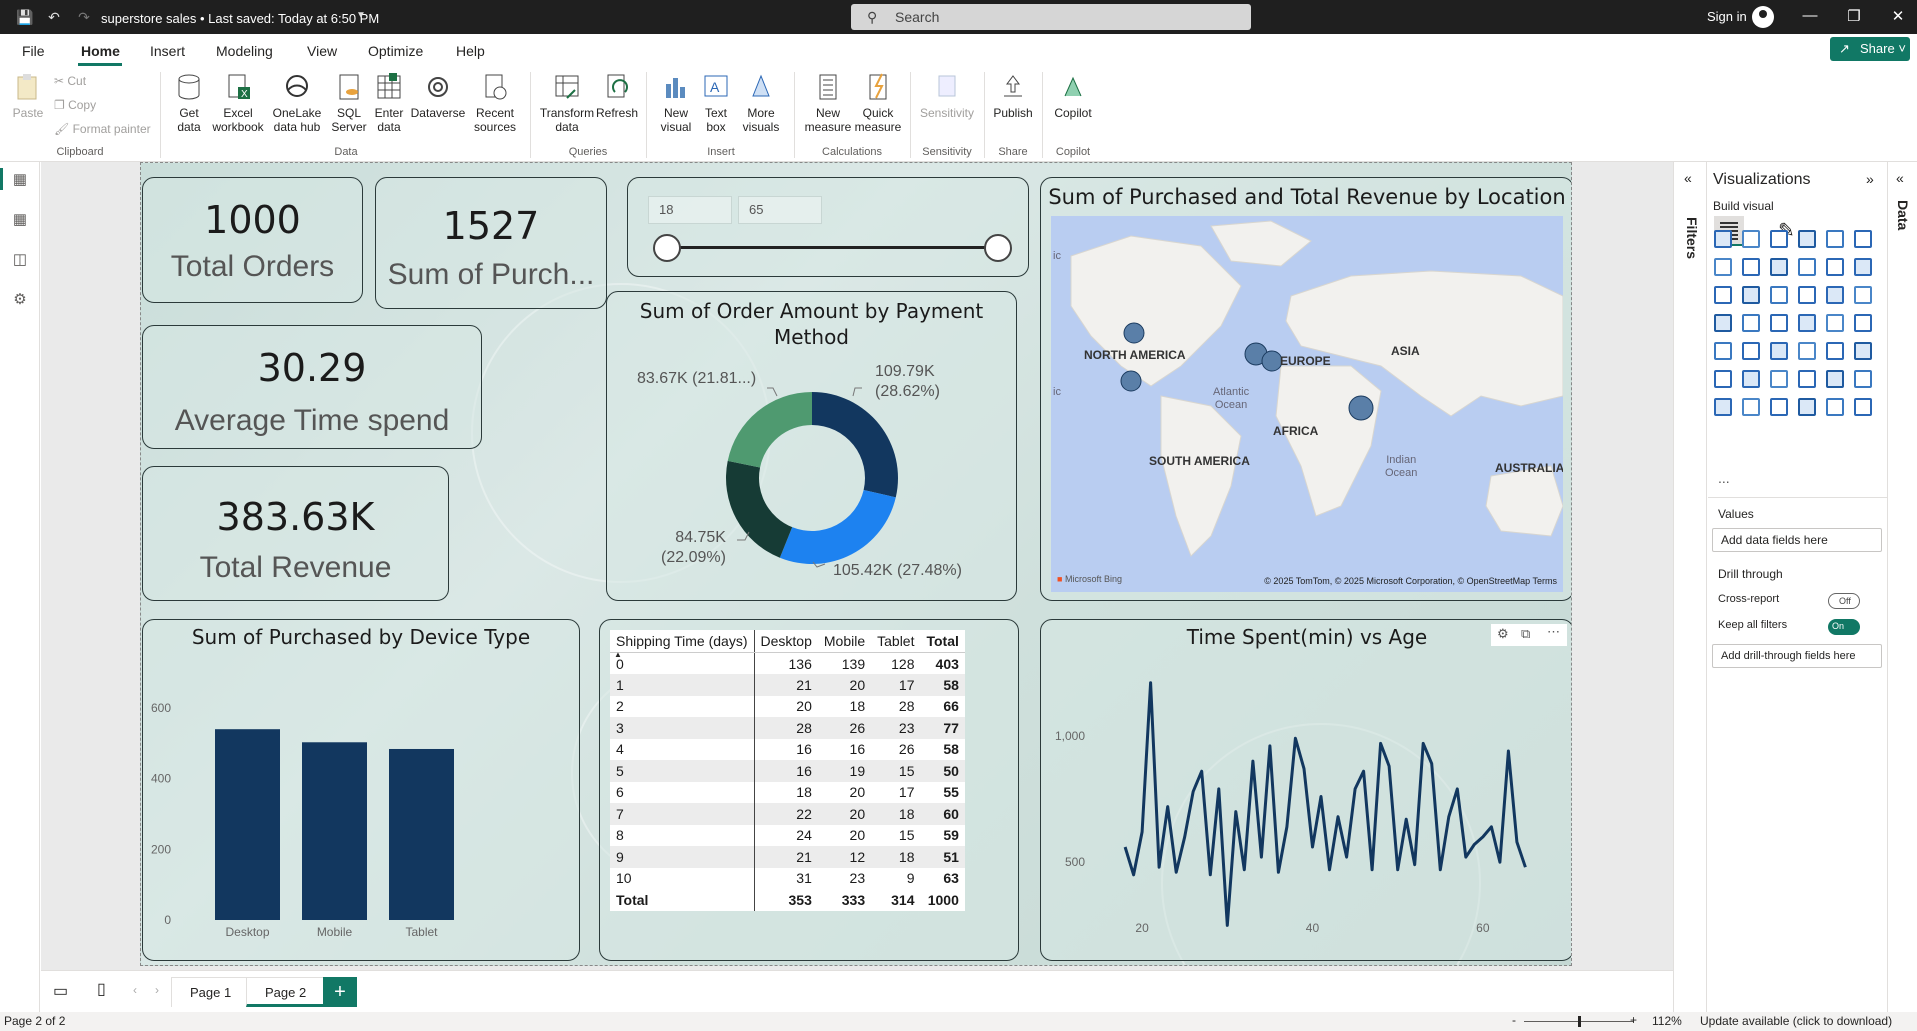 The image size is (1917, 1031). I want to click on table-row: 9 21 12 18 51, so click(787, 857).